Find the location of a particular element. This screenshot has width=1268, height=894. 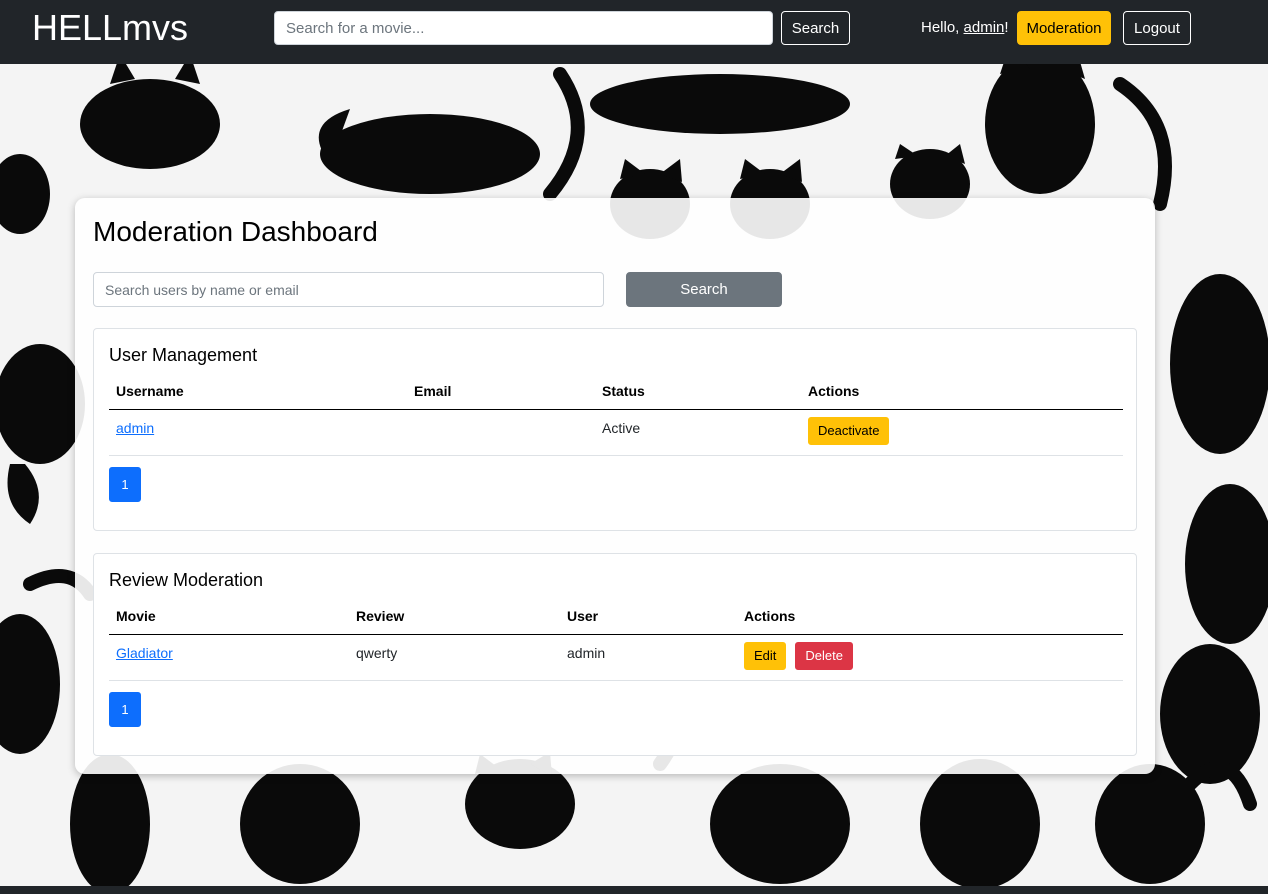

edit-review-button: Edit is located at coordinates (765, 655).